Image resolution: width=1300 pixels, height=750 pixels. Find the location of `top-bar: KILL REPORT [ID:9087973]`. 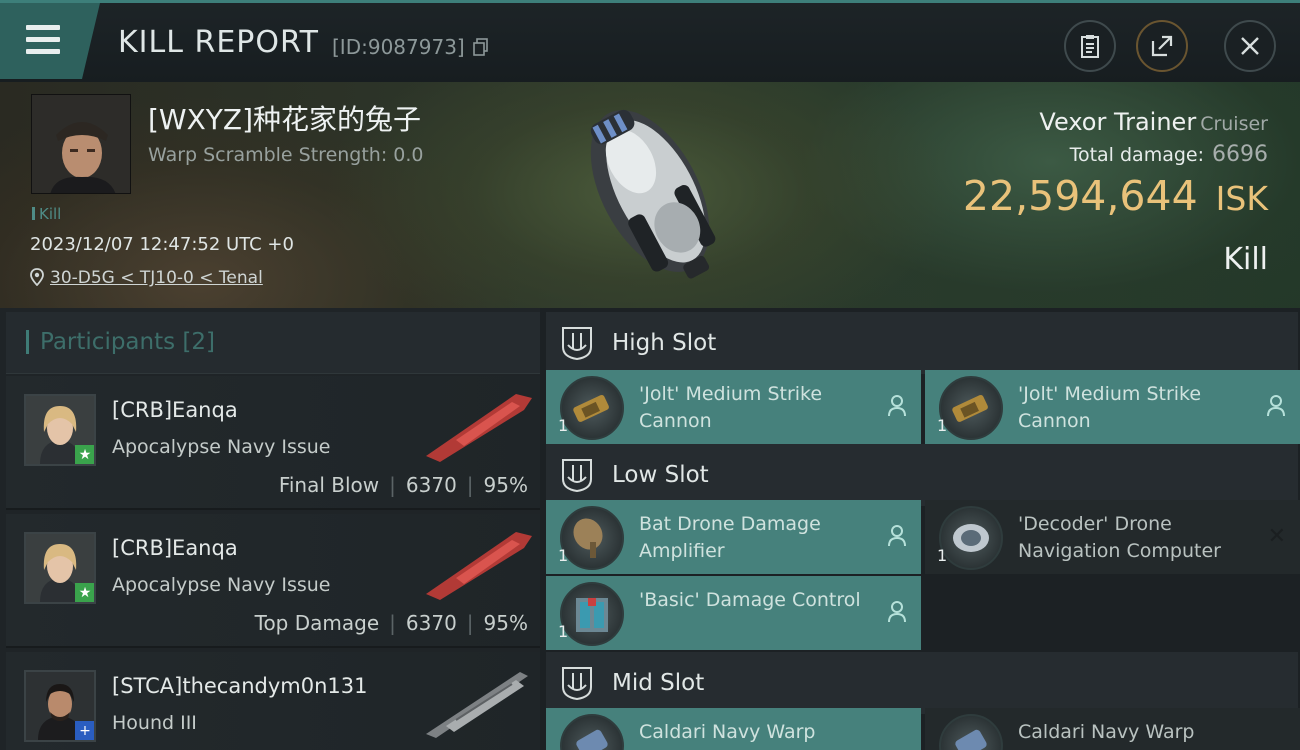

top-bar: KILL REPORT [ID:9087973] is located at coordinates (650, 41).